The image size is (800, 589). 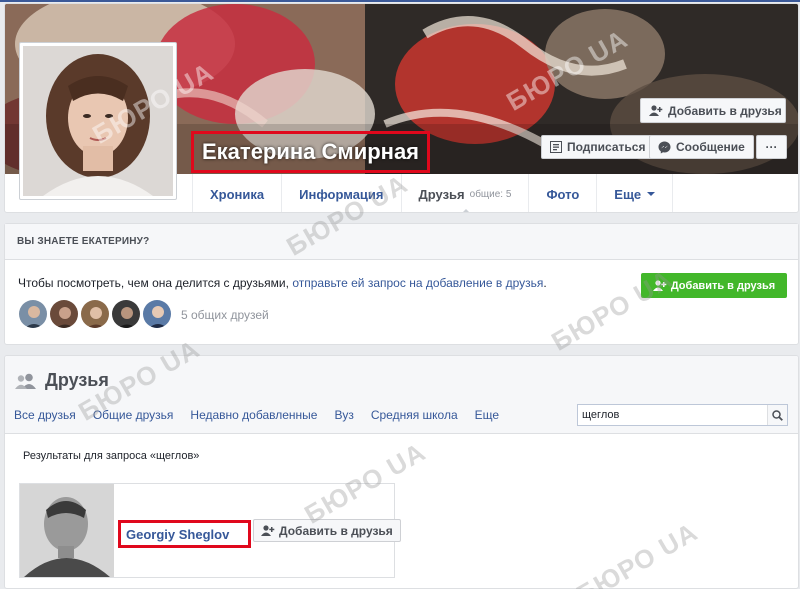 I want to click on subscribe-label: Подписаться, so click(x=606, y=147).